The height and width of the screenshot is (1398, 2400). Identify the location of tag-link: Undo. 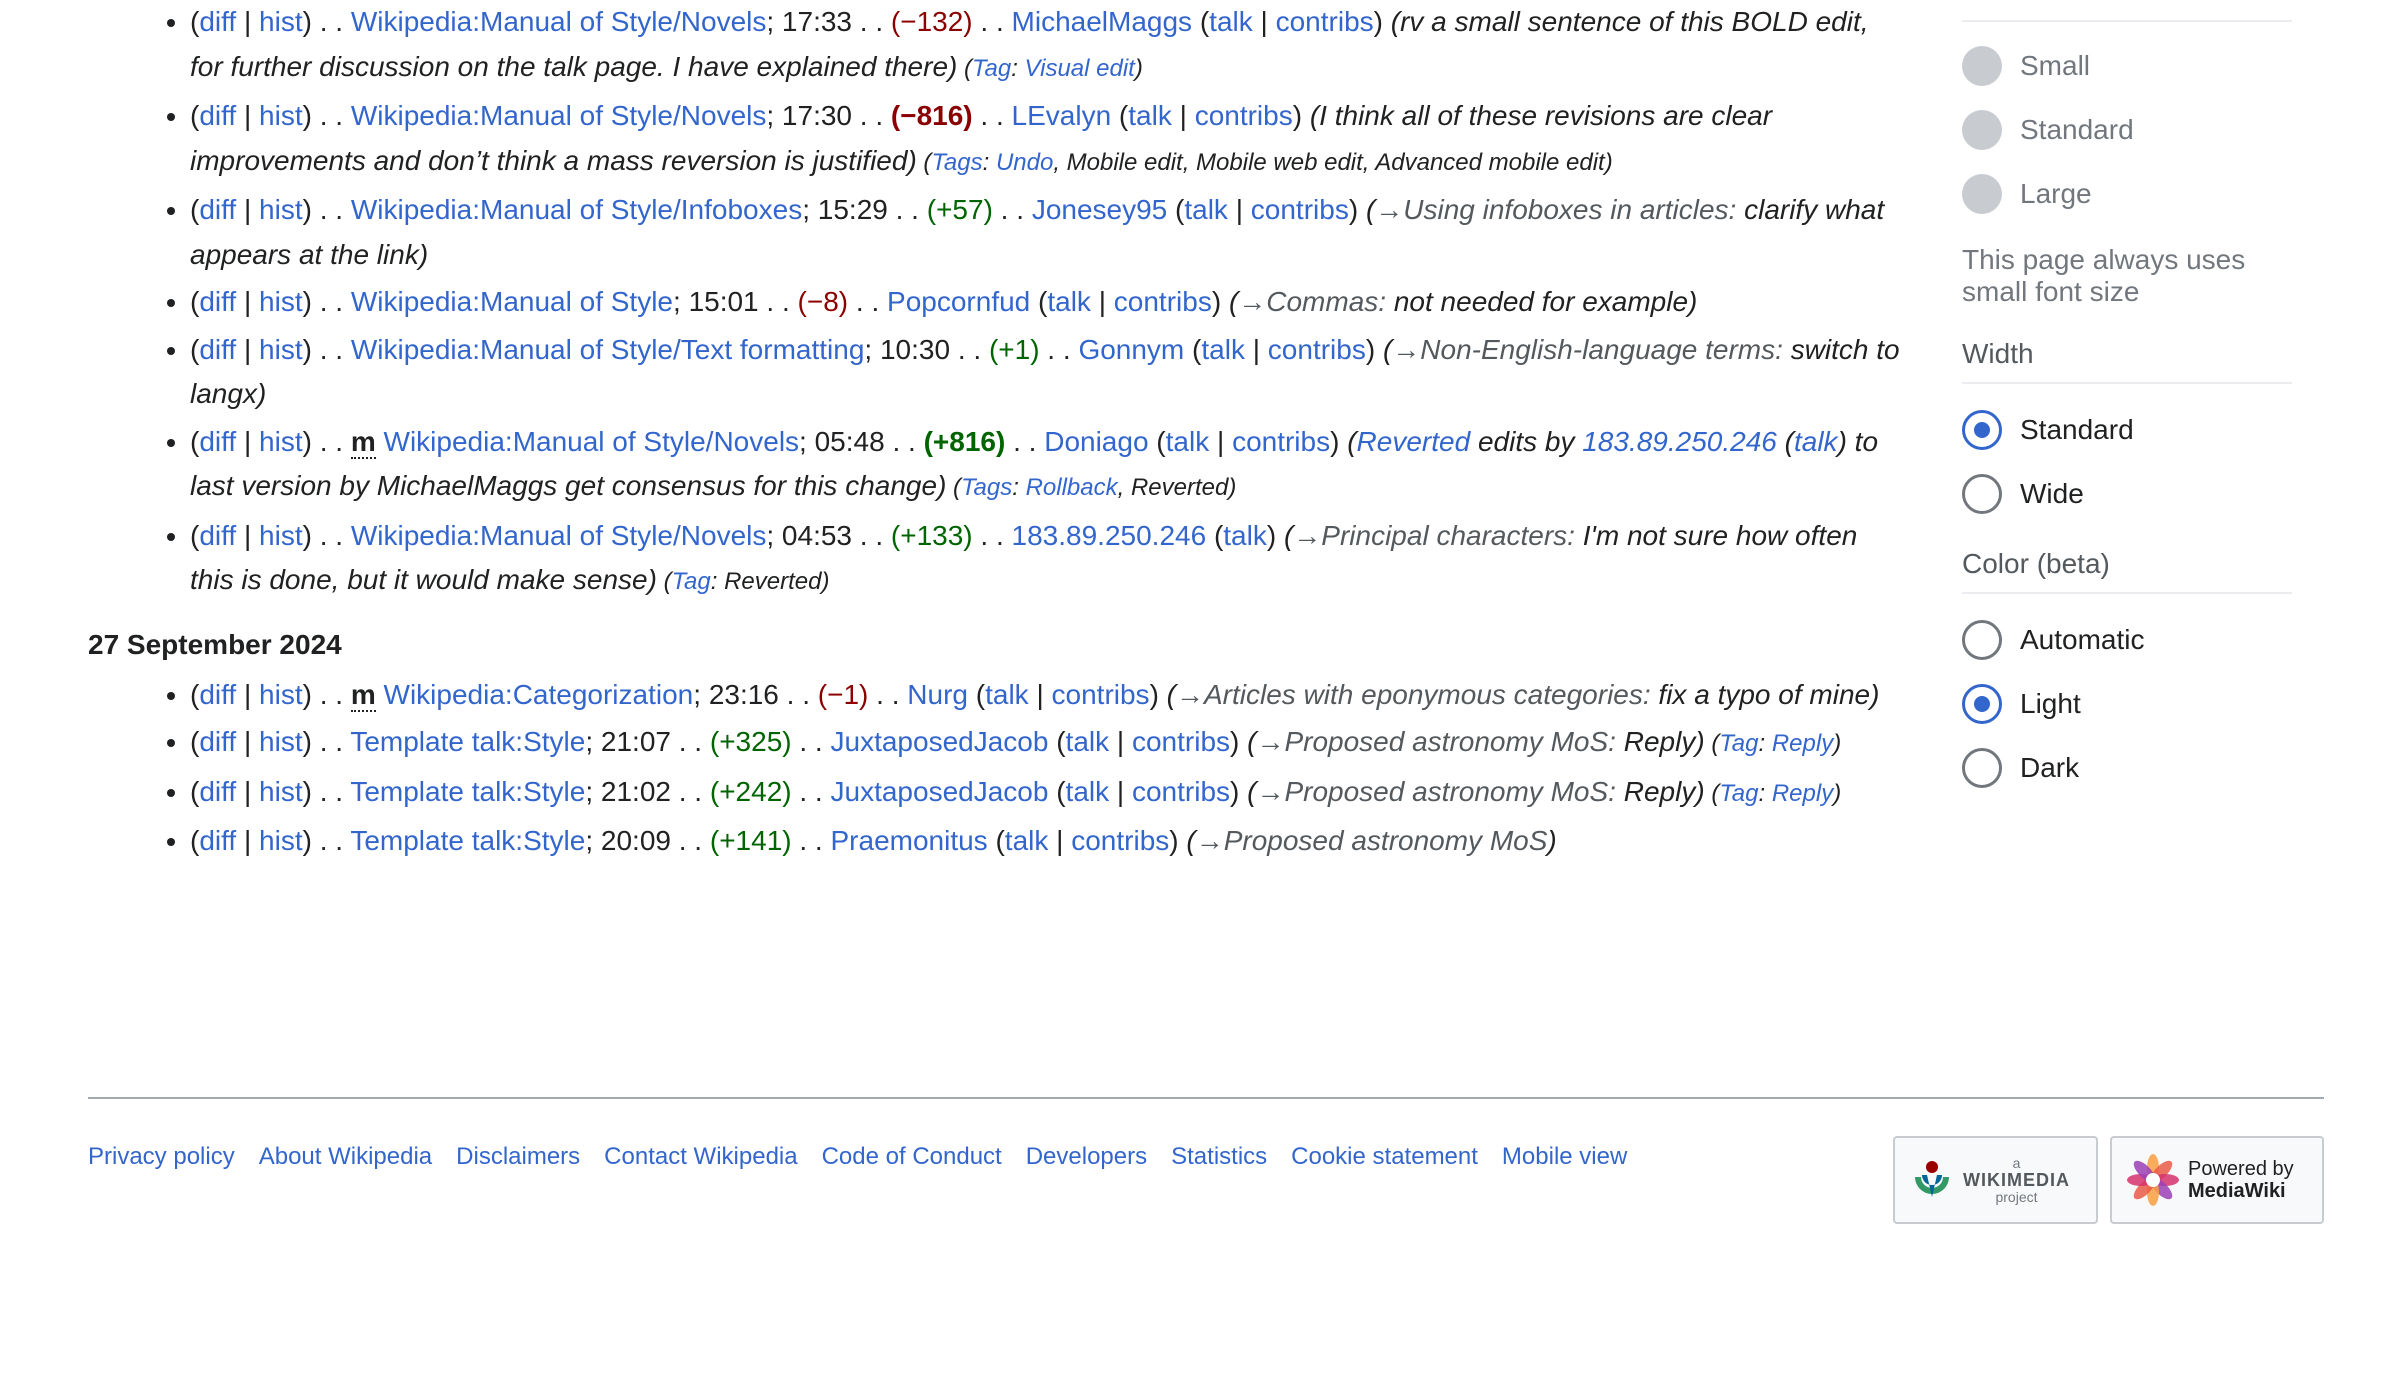
(1024, 162).